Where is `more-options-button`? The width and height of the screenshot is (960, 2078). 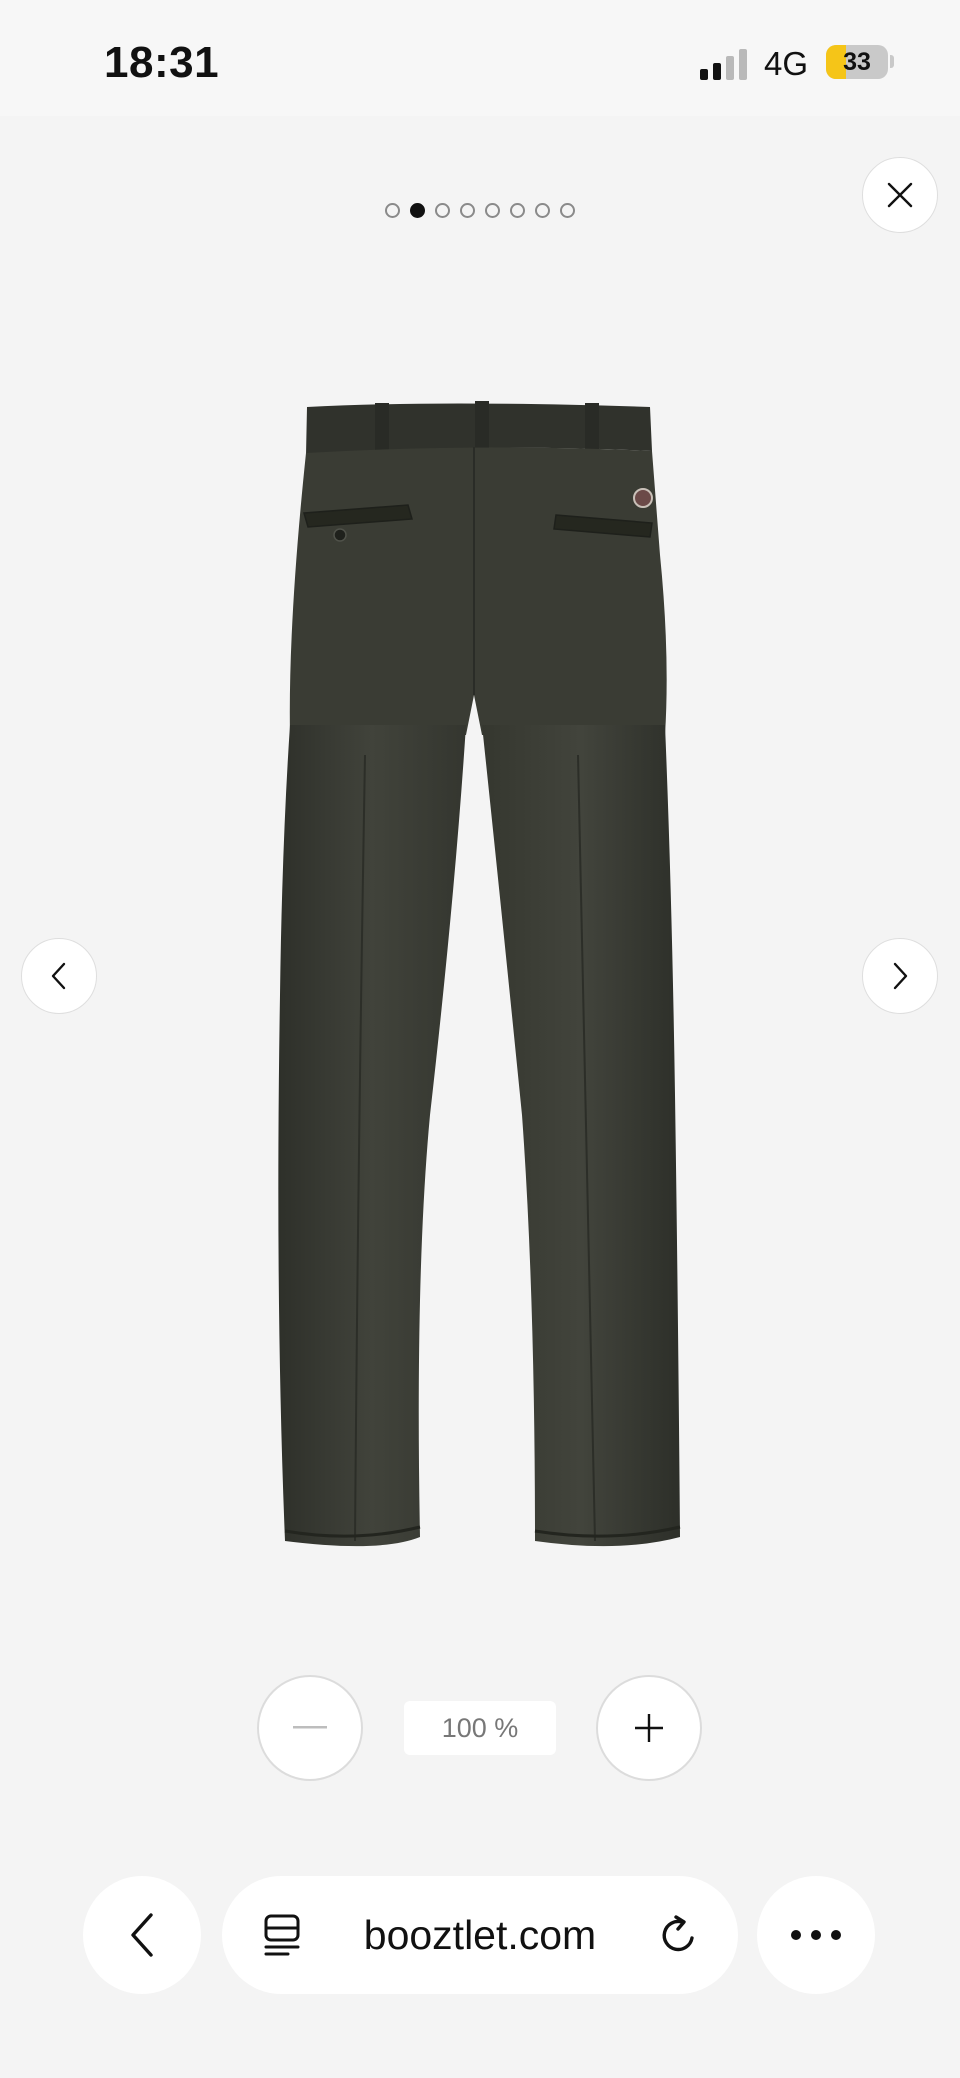 more-options-button is located at coordinates (816, 1935).